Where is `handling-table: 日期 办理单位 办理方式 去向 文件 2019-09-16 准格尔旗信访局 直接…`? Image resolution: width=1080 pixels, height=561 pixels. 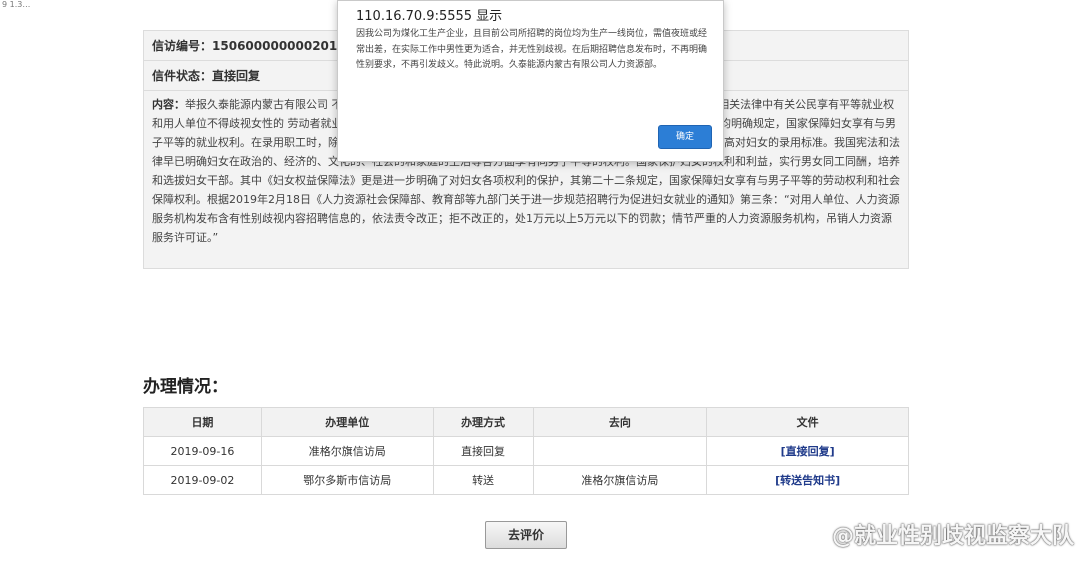
handling-table: 日期 办理单位 办理方式 去向 文件 2019-09-16 准格尔旗信访局 直接… is located at coordinates (526, 451).